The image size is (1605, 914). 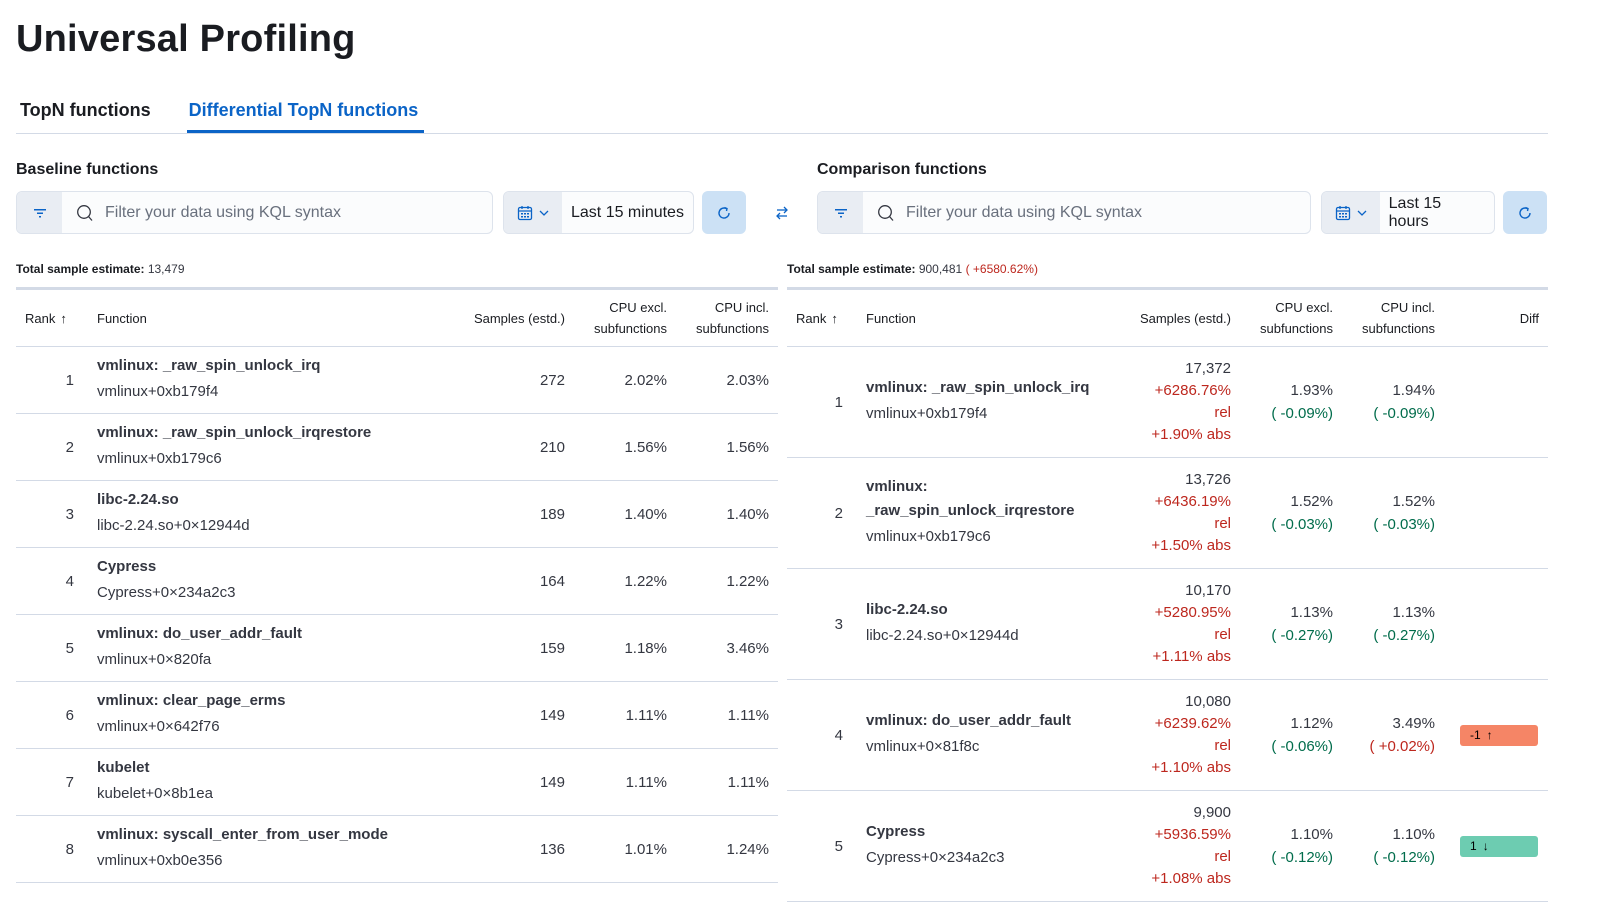 I want to click on function-name: vmlinux: clear_page_erms, so click(x=257, y=701).